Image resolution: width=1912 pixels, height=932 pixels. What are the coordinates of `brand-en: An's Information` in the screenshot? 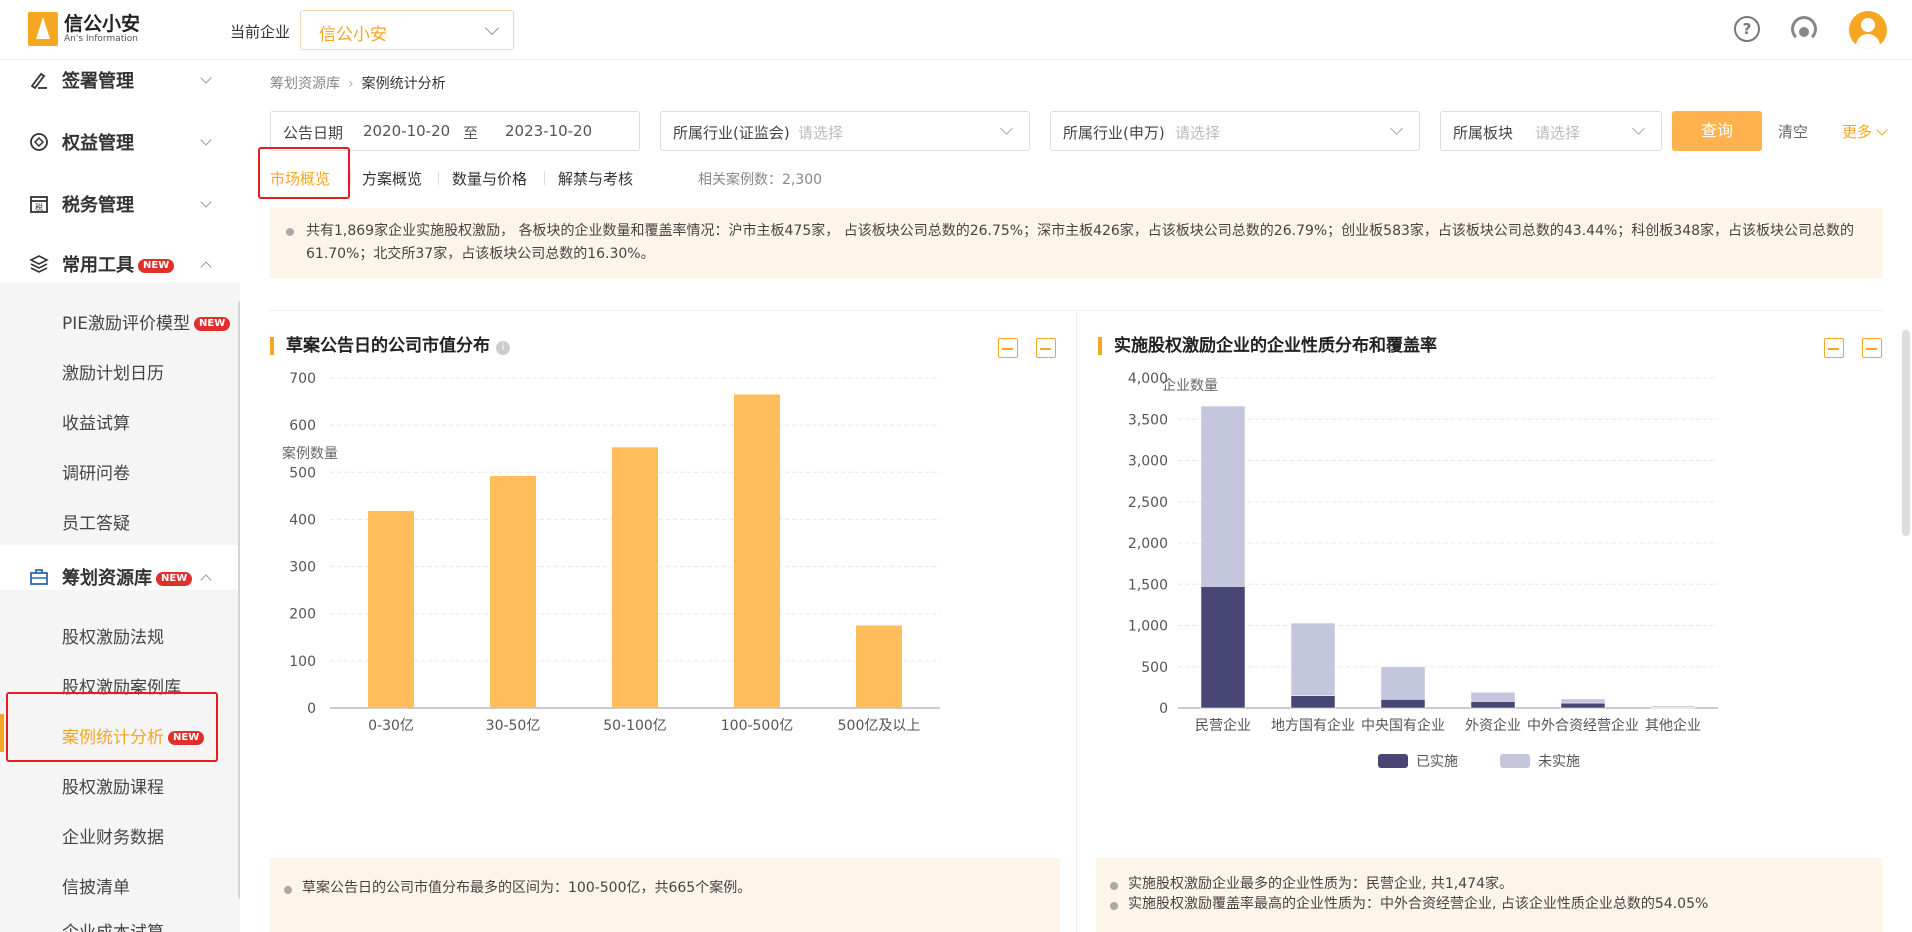 It's located at (101, 38).